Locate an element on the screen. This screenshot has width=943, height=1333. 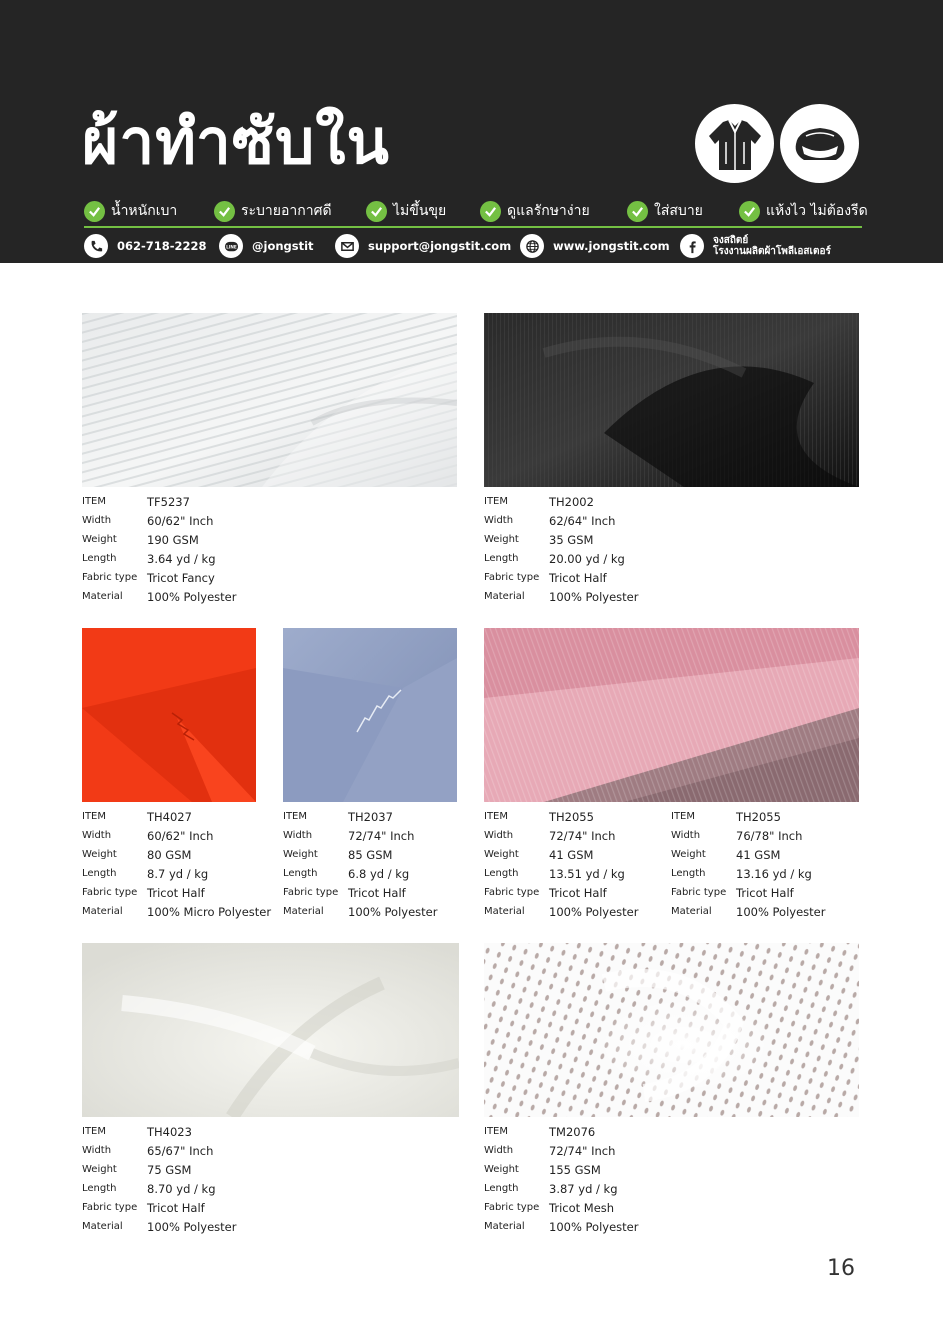
spec-value: 190 GSM is located at coordinates (173, 539).